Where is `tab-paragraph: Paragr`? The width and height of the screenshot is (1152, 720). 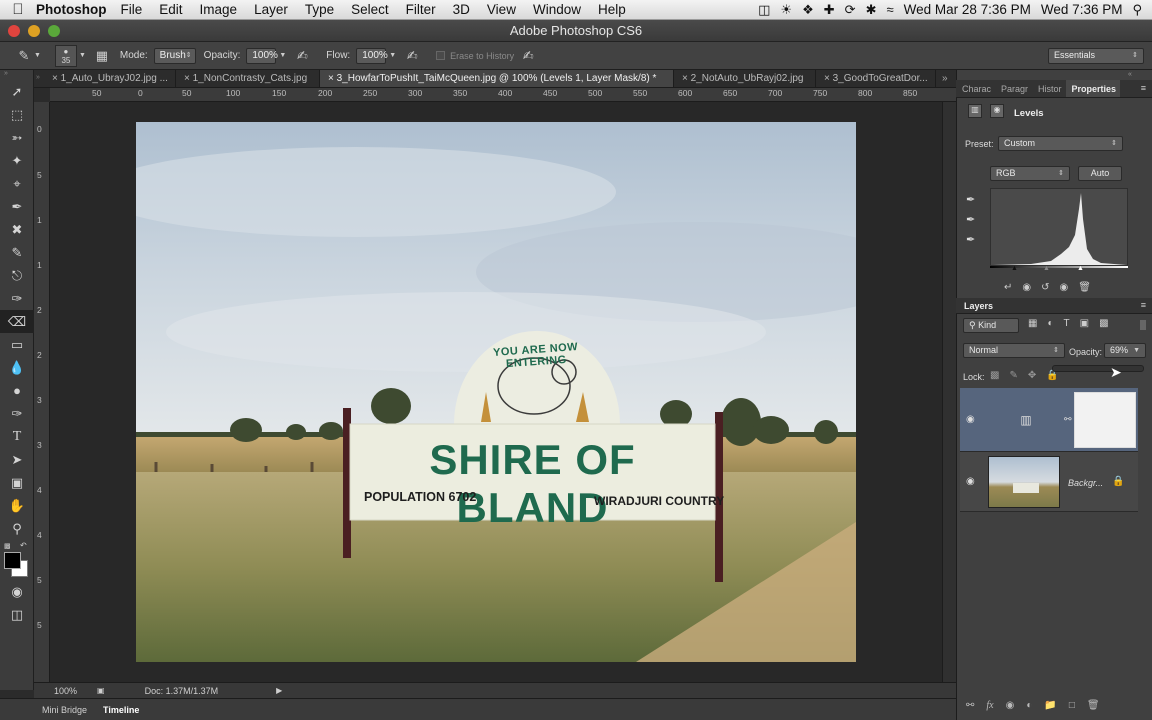 tab-paragraph: Paragr is located at coordinates (1013, 88).